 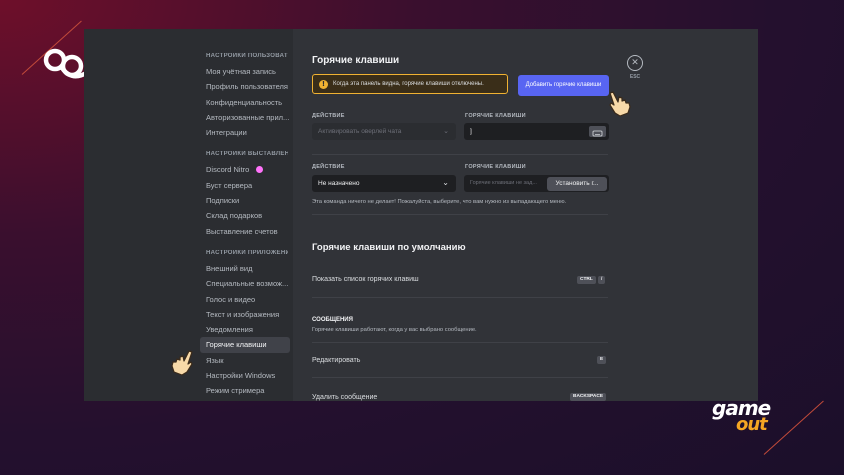 I want to click on sidebar-item-text-images: Текст и изображения, so click(x=245, y=314).